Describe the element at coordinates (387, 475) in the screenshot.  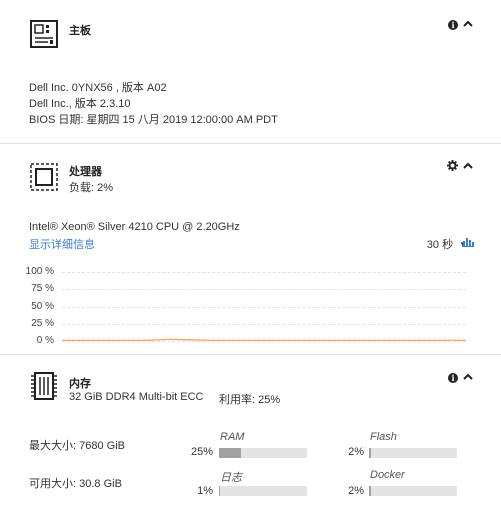
I see `docker-bar-label: Docker` at that location.